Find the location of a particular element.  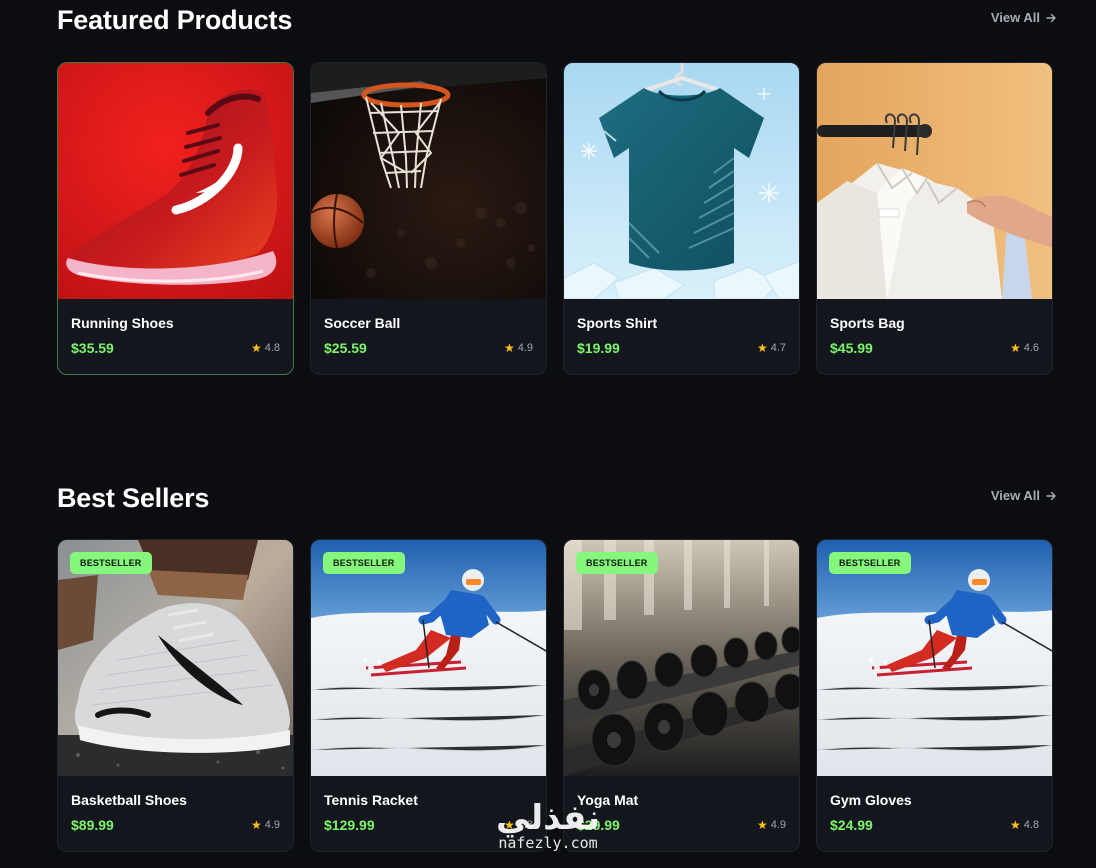

product-card: BESTSELLER Gym Gloves $24.99 ★ 4.8 is located at coordinates (934, 695).